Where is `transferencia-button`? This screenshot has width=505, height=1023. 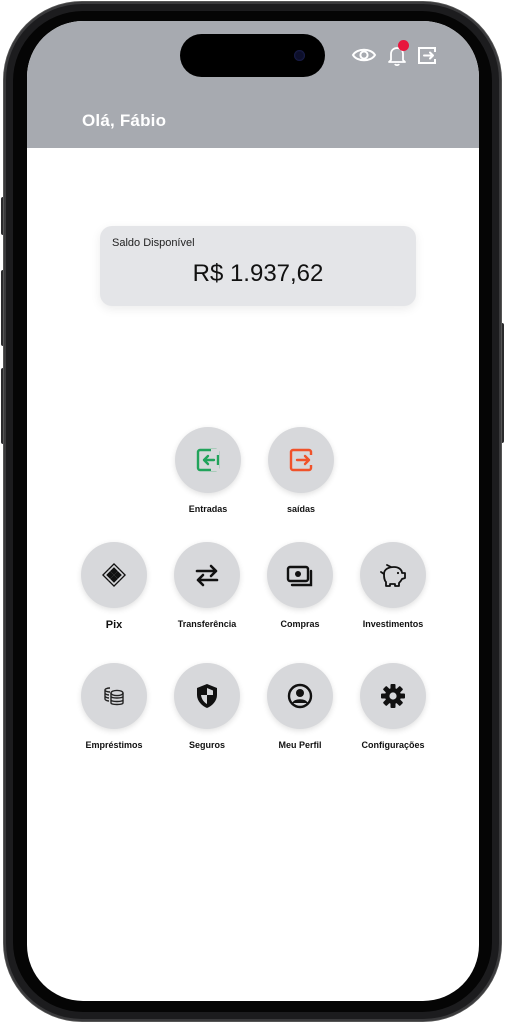
transferencia-button is located at coordinates (207, 575).